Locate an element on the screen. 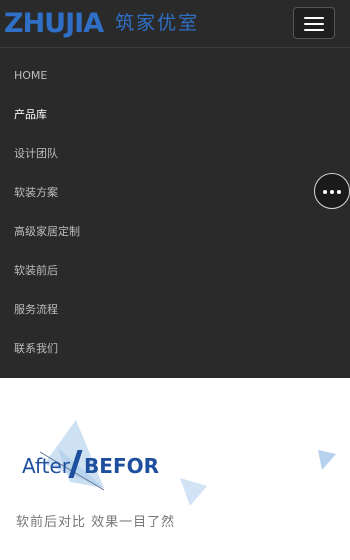  more-dots-icon is located at coordinates (325, 192).